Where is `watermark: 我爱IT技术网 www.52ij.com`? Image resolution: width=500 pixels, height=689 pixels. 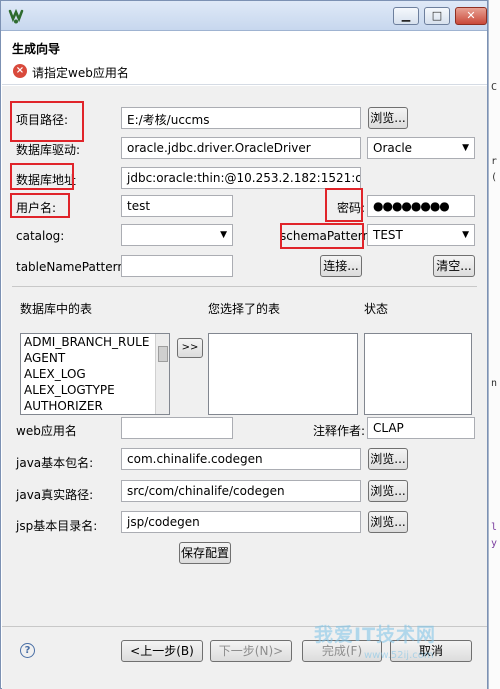 watermark: 我爱IT技术网 www.52ij.com is located at coordinates (390, 647).